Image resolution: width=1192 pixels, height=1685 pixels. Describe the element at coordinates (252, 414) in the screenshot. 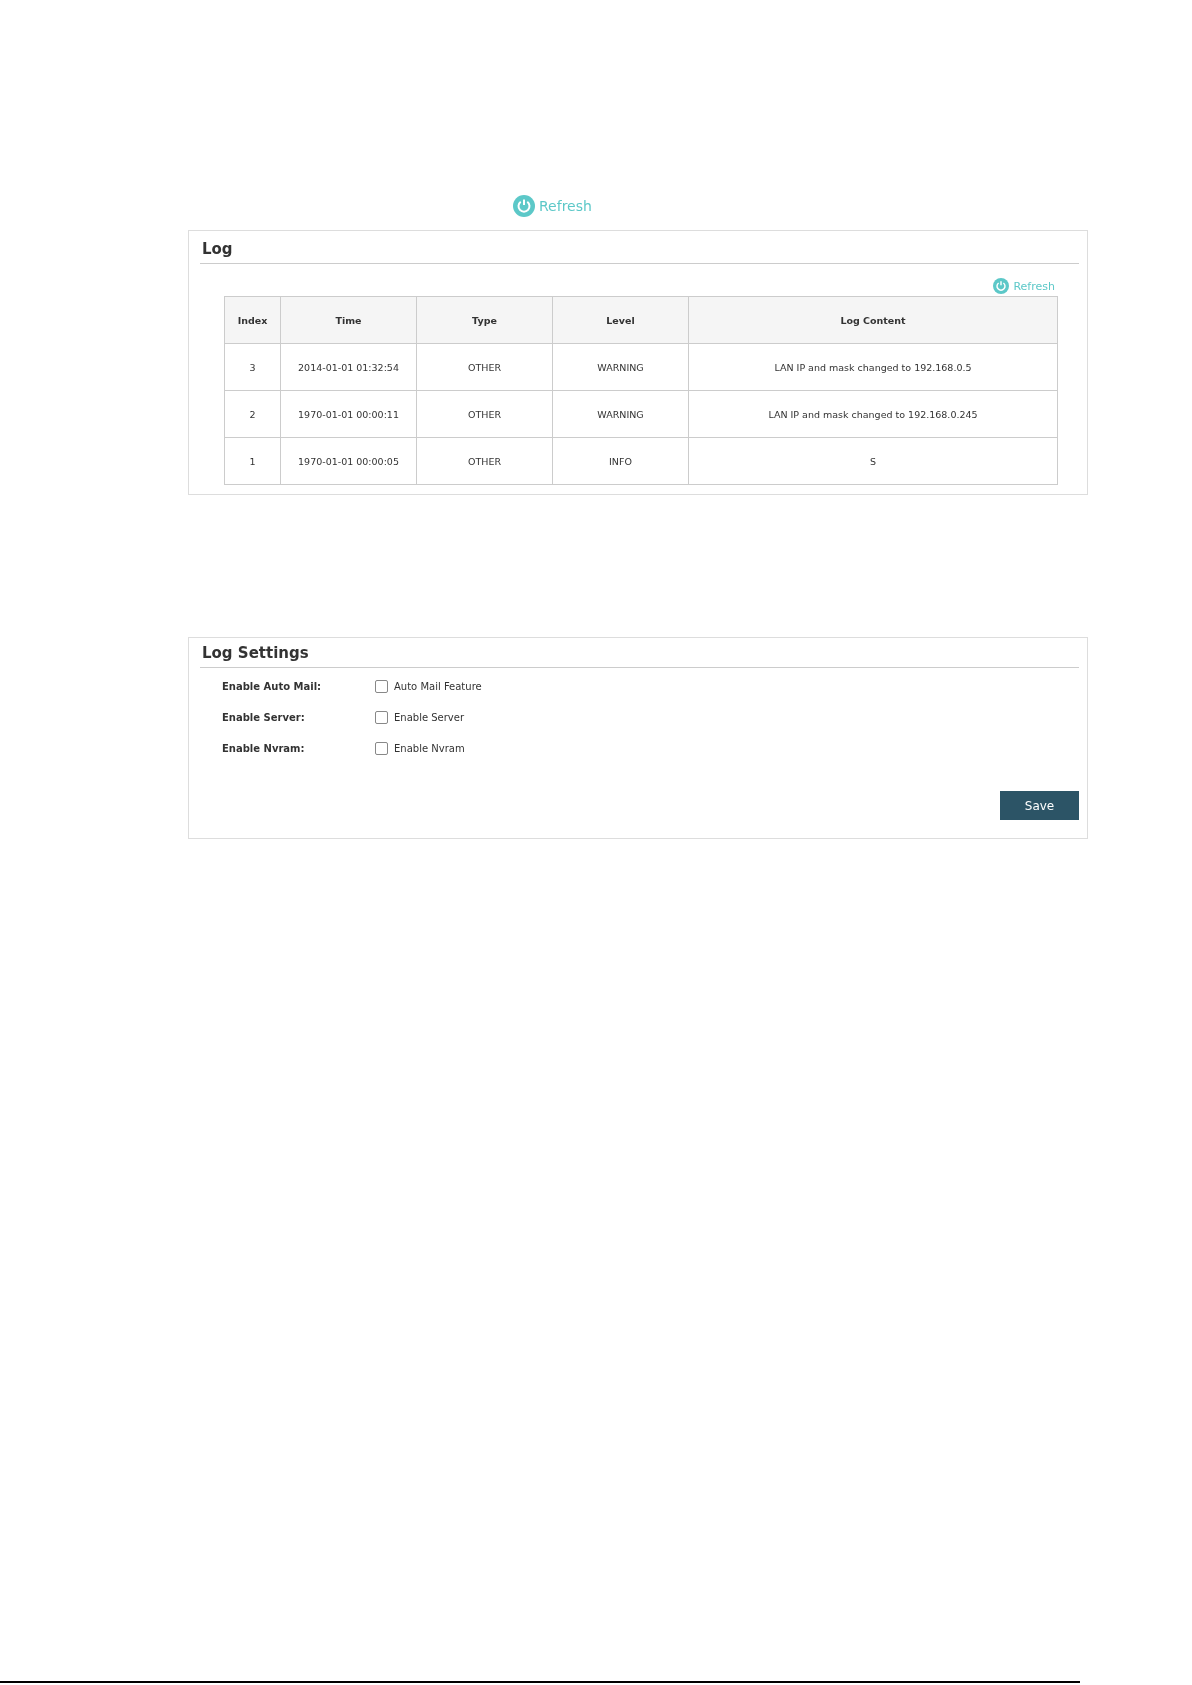

I see `table-cell: 2` at that location.